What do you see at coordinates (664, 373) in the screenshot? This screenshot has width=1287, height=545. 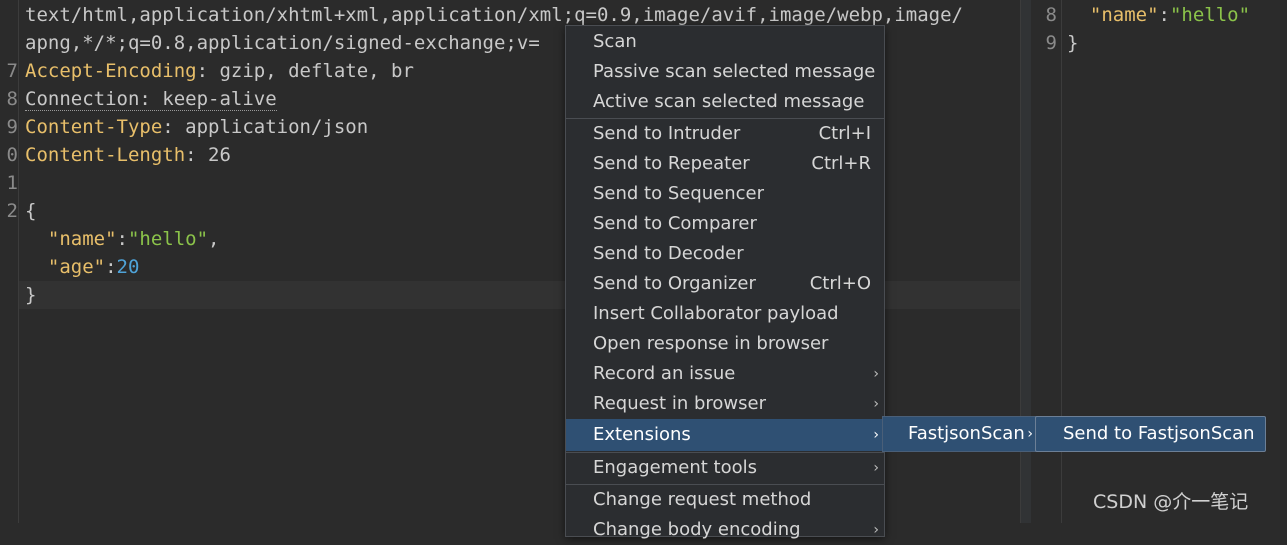 I see `menu-item-label: Record an issue` at bounding box center [664, 373].